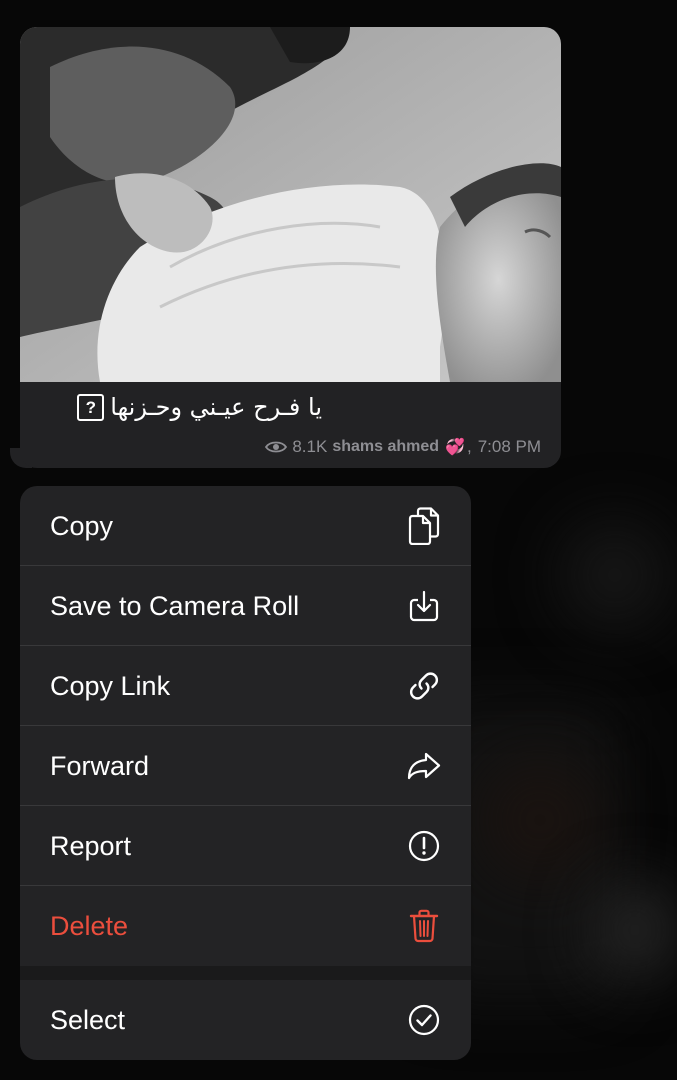 Image resolution: width=677 pixels, height=1080 pixels. I want to click on menu-item-forward: Forward, so click(245, 766).